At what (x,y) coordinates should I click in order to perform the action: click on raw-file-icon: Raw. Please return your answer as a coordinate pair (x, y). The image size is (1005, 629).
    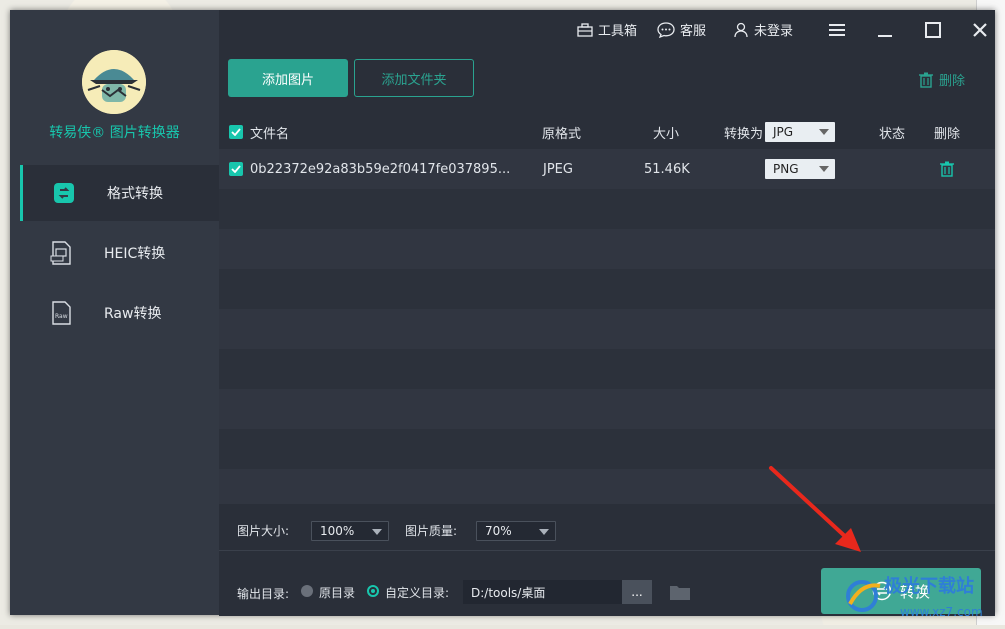
    Looking at the image, I should click on (61, 313).